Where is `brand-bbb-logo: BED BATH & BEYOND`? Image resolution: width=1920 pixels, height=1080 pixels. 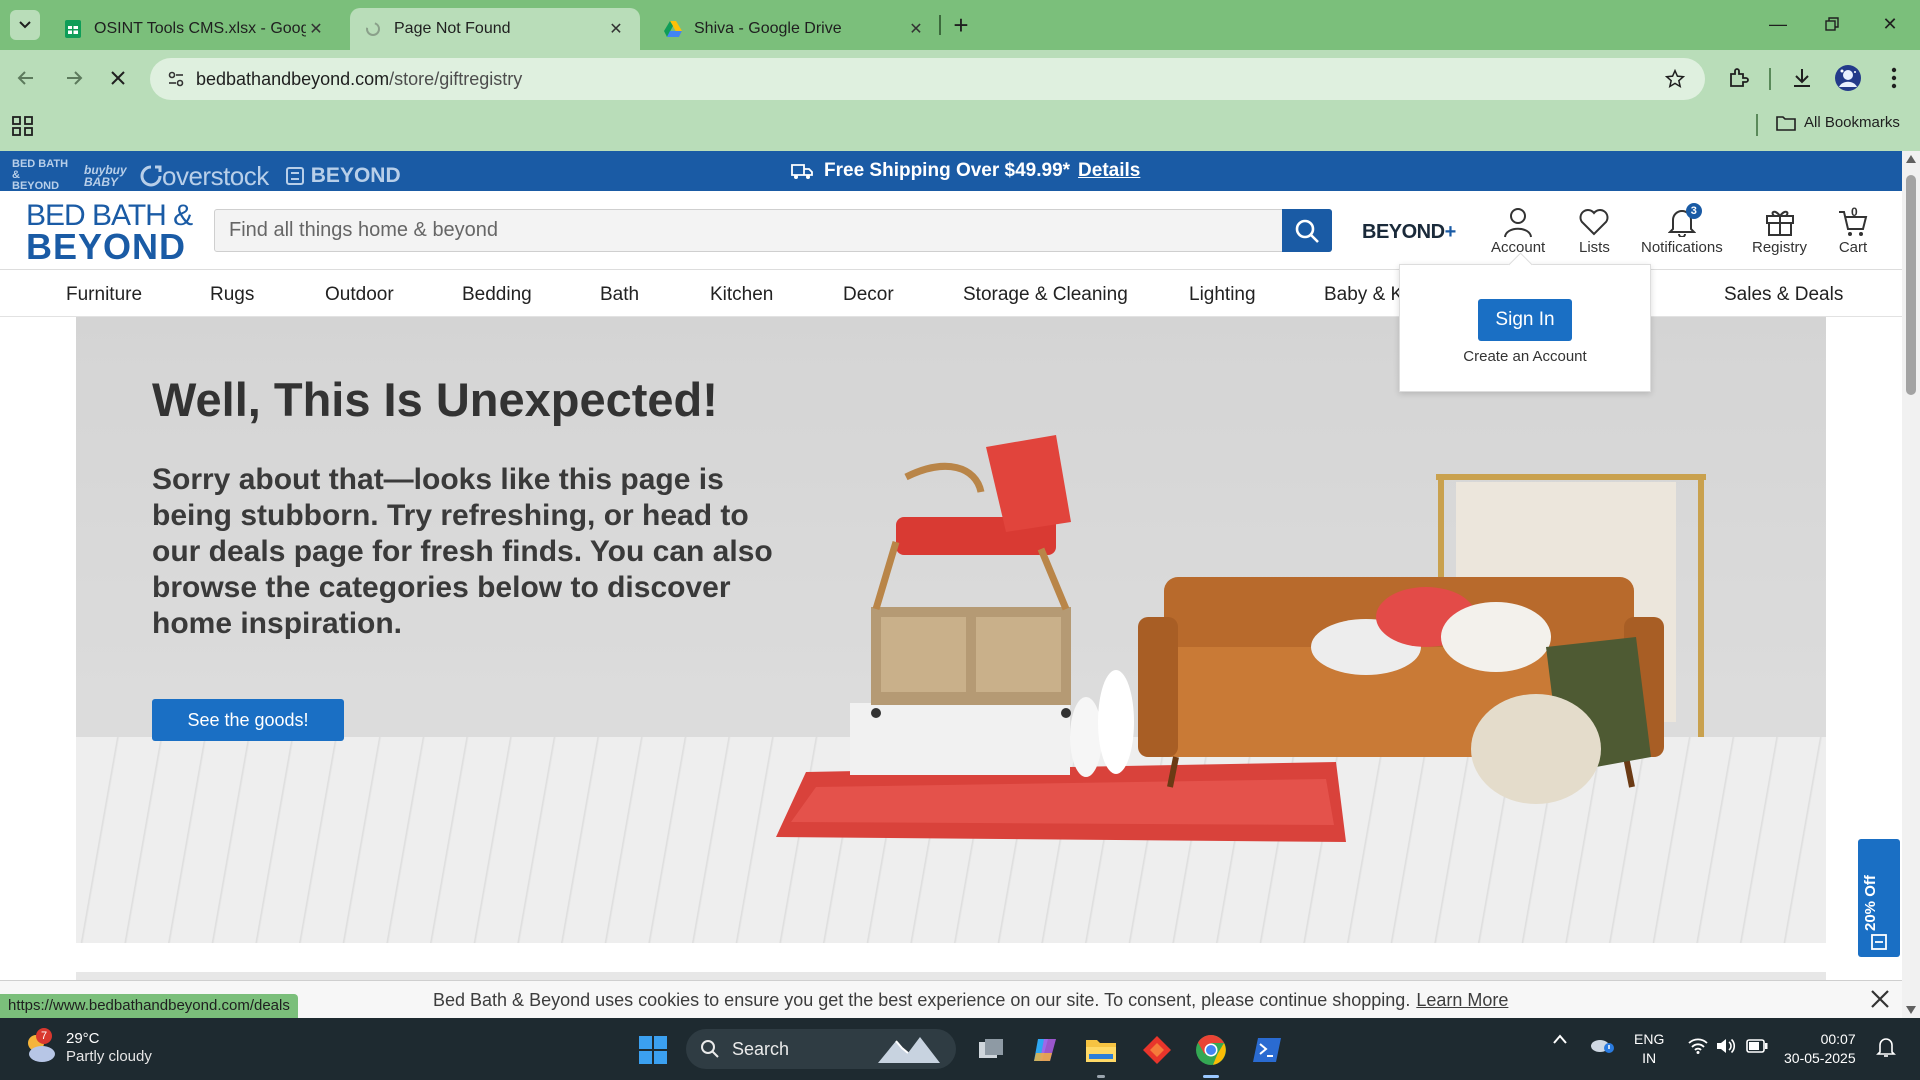
brand-bbb-logo: BED BATH & BEYOND is located at coordinates (40, 175).